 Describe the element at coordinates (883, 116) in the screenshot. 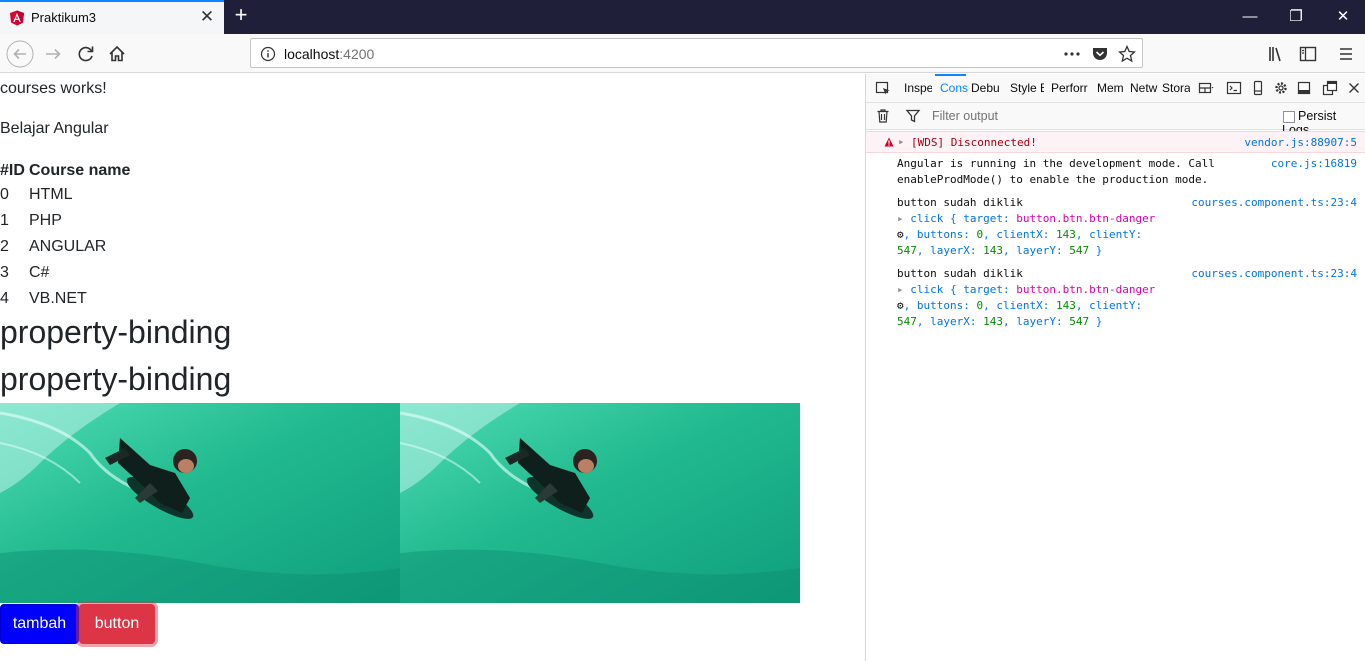

I see `trash-icon` at that location.